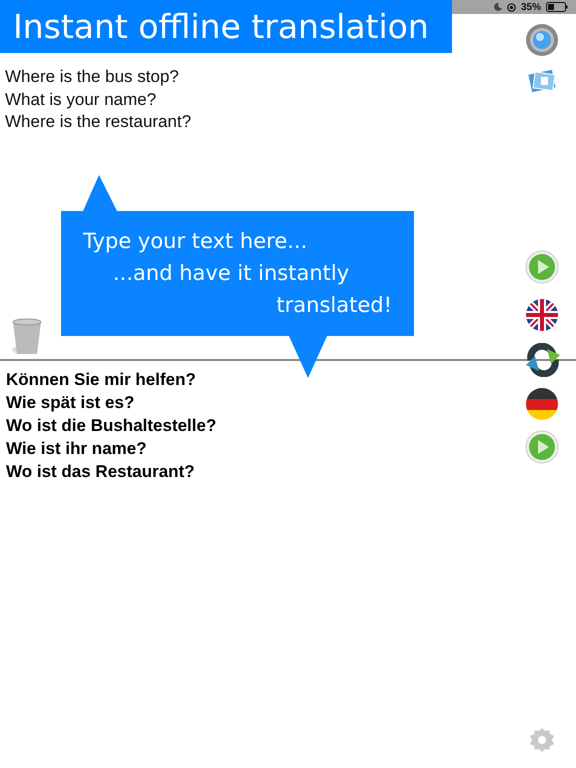 The height and width of the screenshot is (768, 576). What do you see at coordinates (231, 273) in the screenshot?
I see `callout-text: ...and have it instantly` at bounding box center [231, 273].